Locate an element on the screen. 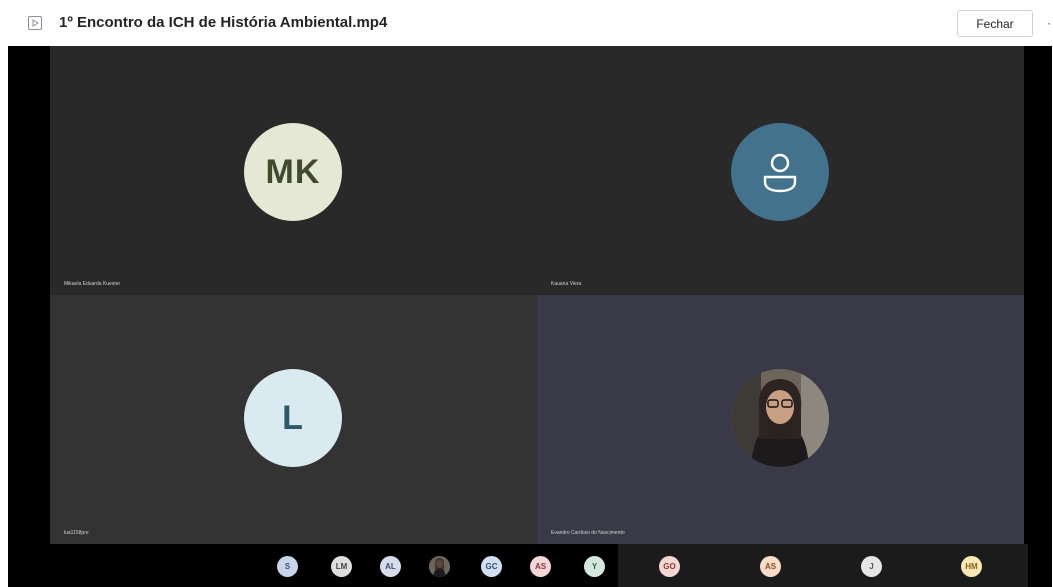 The width and height of the screenshot is (1053, 587). participant-avatar: J is located at coordinates (871, 566).